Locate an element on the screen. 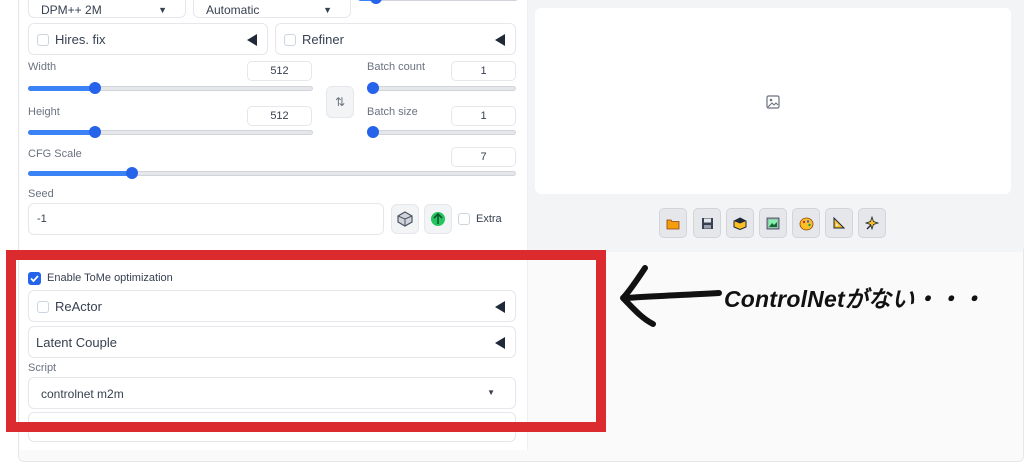 The width and height of the screenshot is (1024, 463). schedule-select: Automatic ▼ is located at coordinates (272, 9).